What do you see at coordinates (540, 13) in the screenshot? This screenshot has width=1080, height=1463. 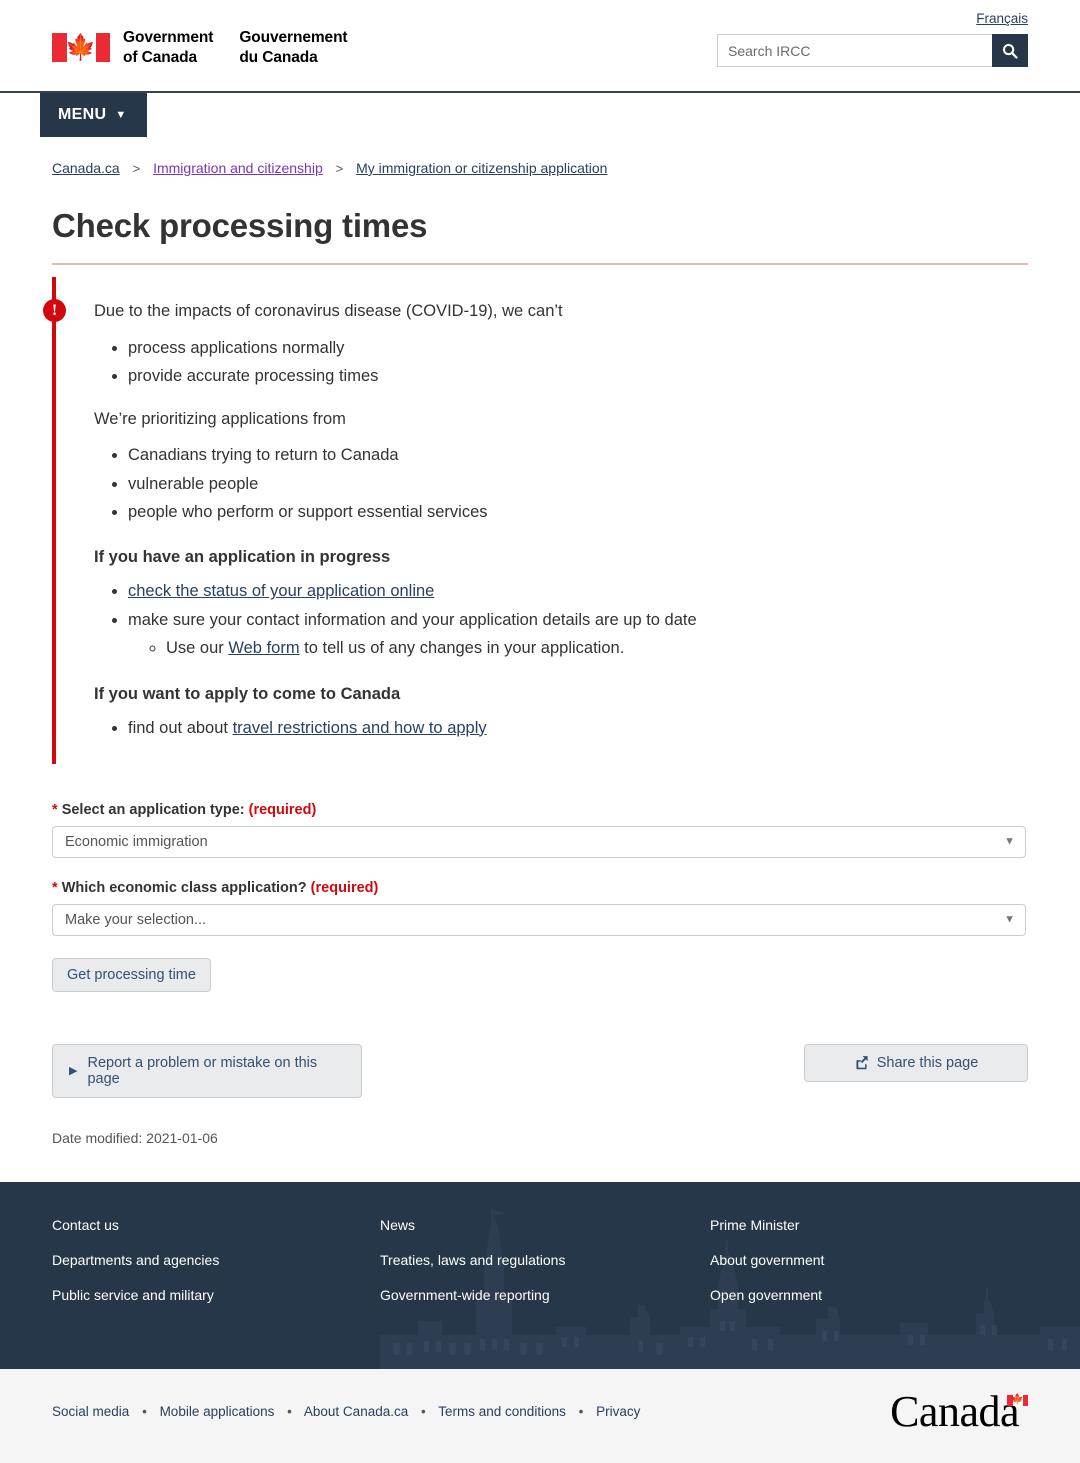 I see `language-toggle-row: Français` at bounding box center [540, 13].